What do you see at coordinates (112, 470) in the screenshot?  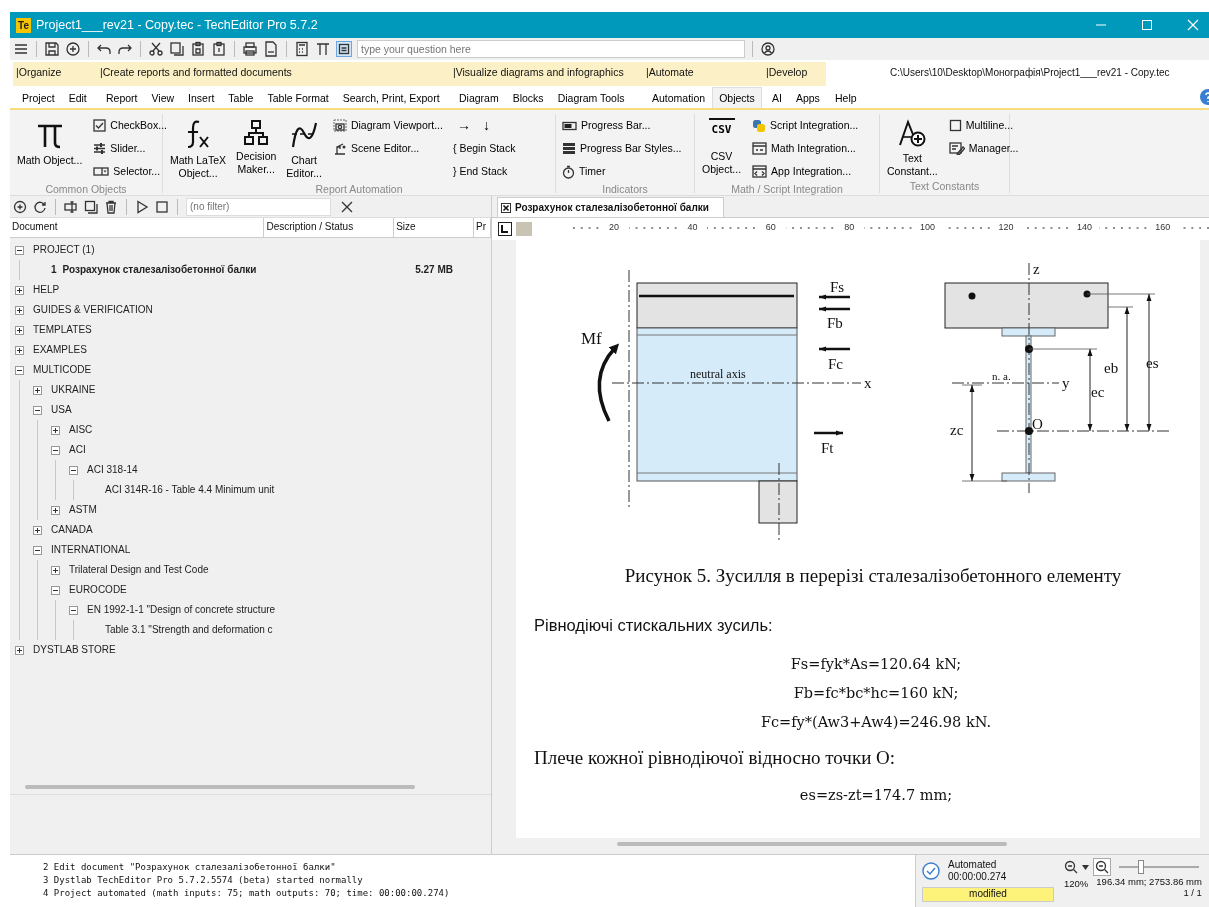 I see `tree-item: ACI 318-14` at bounding box center [112, 470].